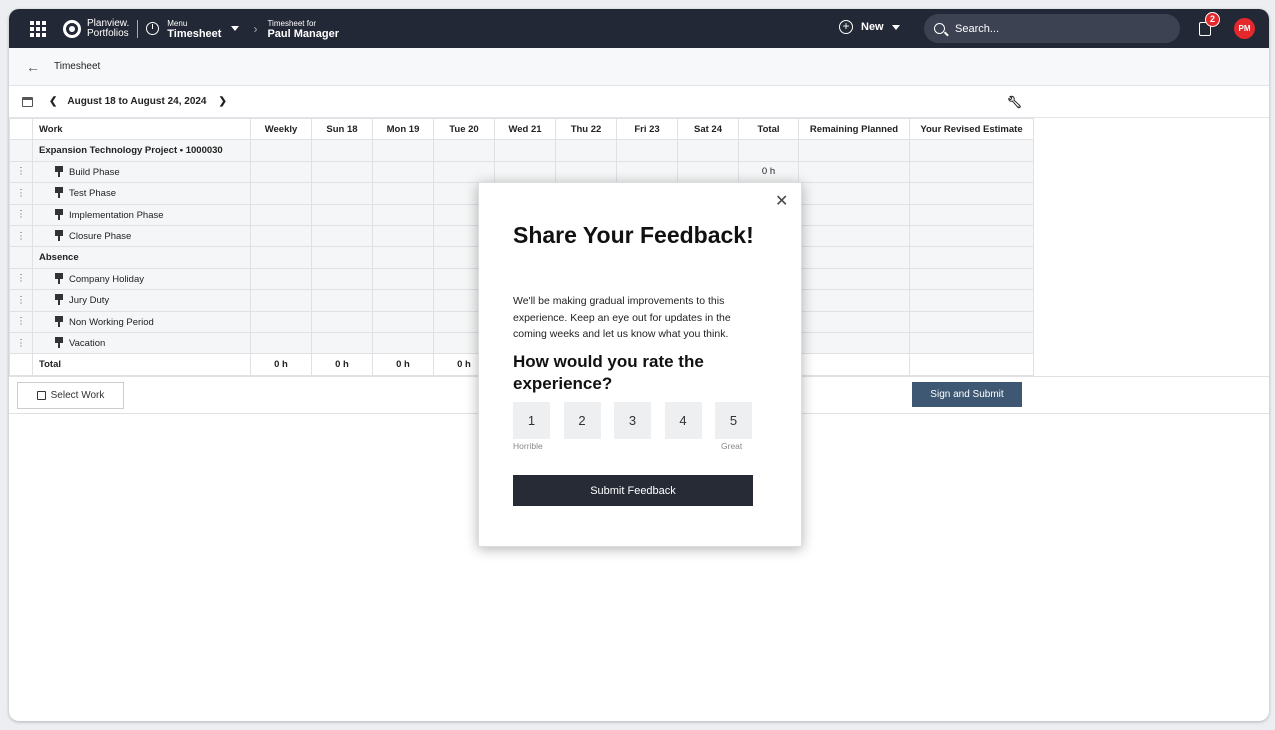  Describe the element at coordinates (38, 29) in the screenshot. I see `app-grid-icon` at that location.